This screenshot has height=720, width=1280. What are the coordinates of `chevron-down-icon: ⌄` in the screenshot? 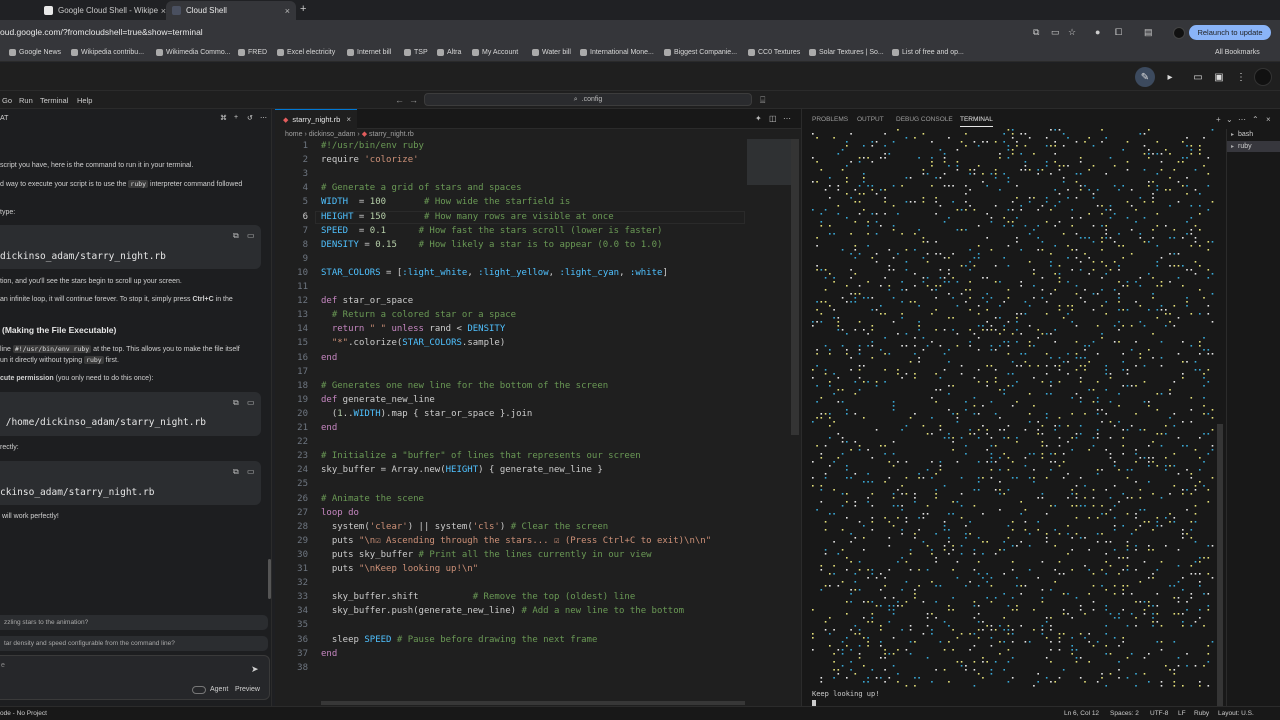 It's located at (1229, 119).